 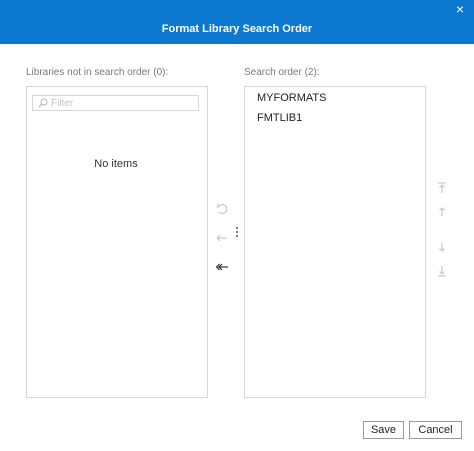 What do you see at coordinates (222, 238) in the screenshot?
I see `move-left-icon` at bounding box center [222, 238].